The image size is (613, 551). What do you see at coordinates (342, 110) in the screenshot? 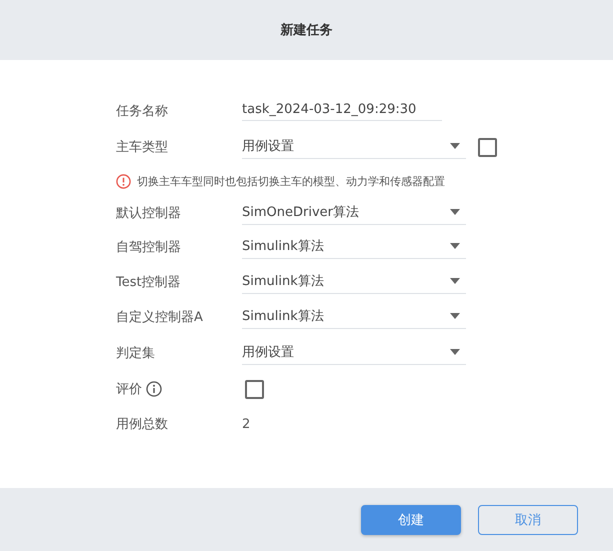
I see `task-name-field: task_2024-03-12_09:29:30` at bounding box center [342, 110].